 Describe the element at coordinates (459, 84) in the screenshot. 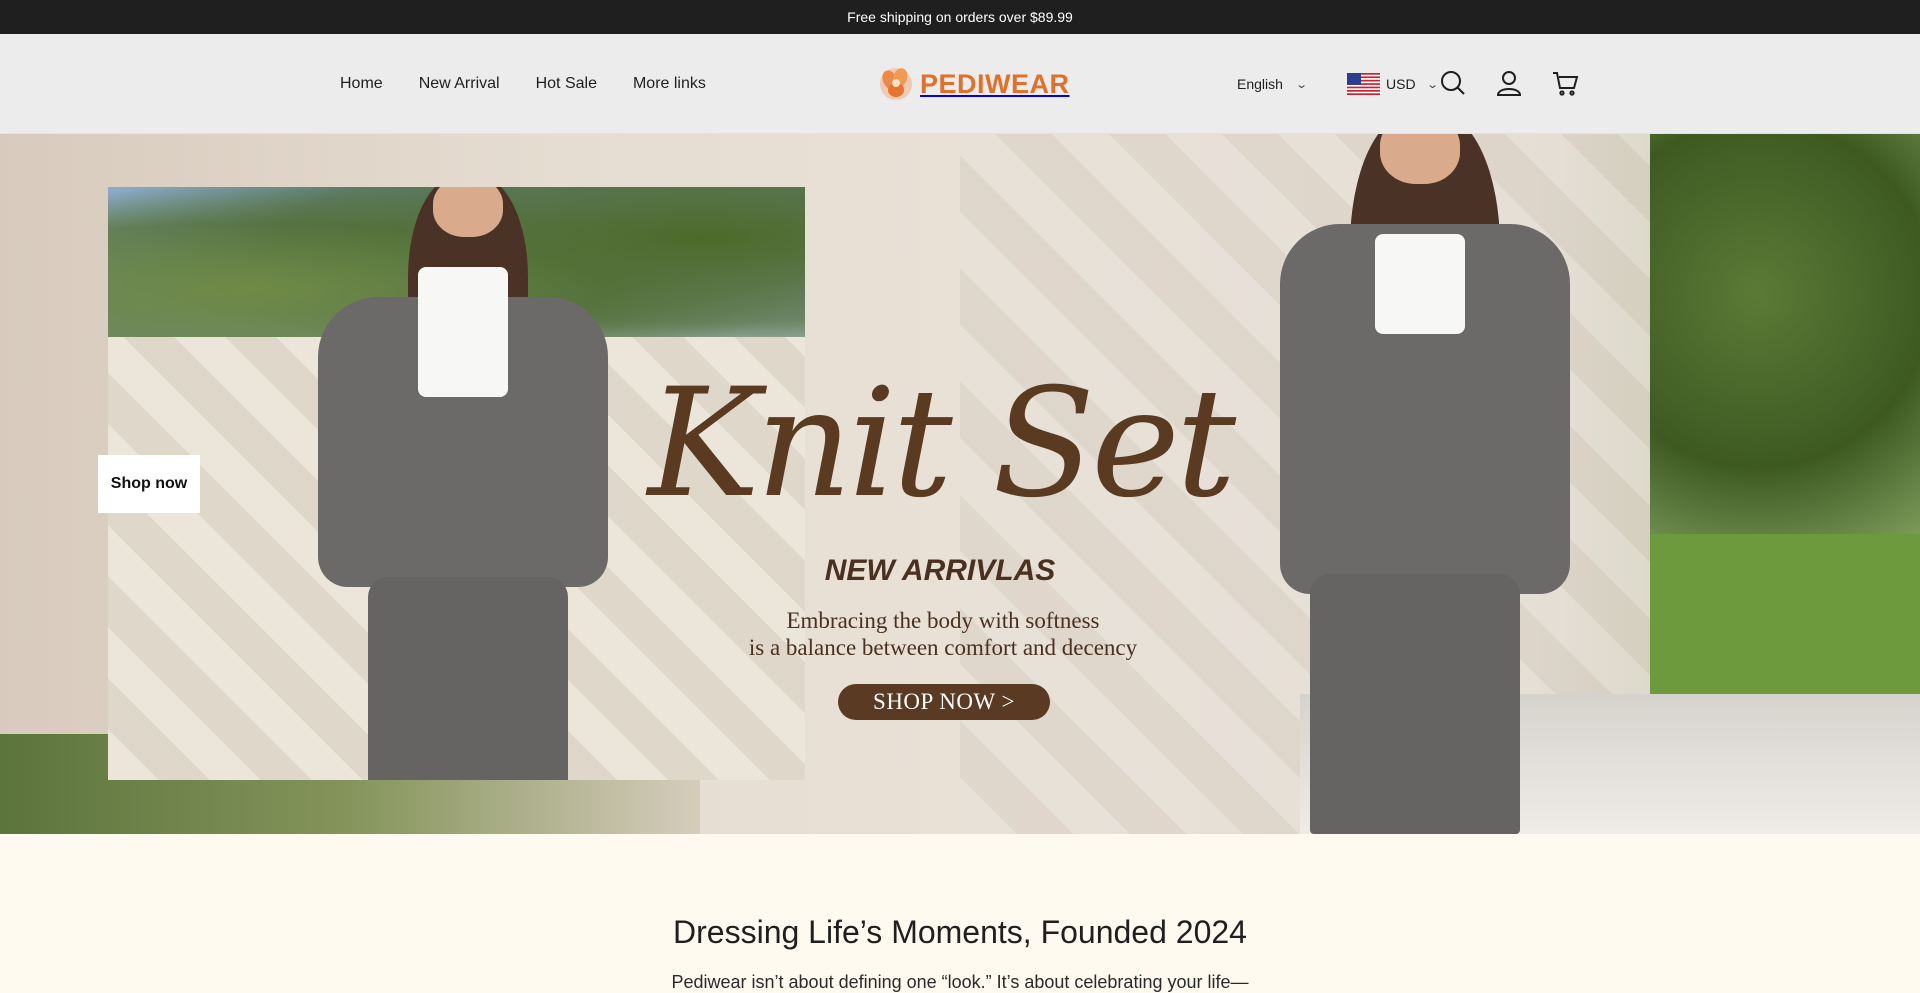

I see `nav-new-arrival: New Arrival` at that location.